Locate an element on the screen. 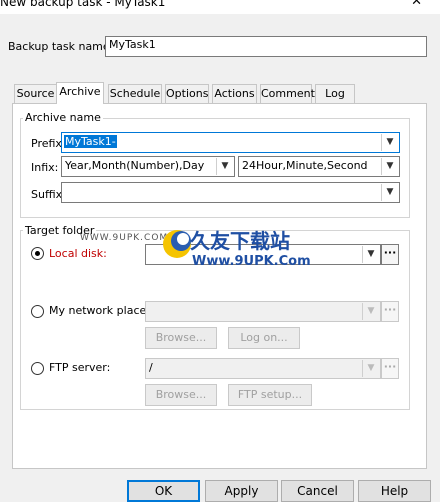 This screenshot has height=502, width=440. logo-swirl-icon is located at coordinates (177, 244).